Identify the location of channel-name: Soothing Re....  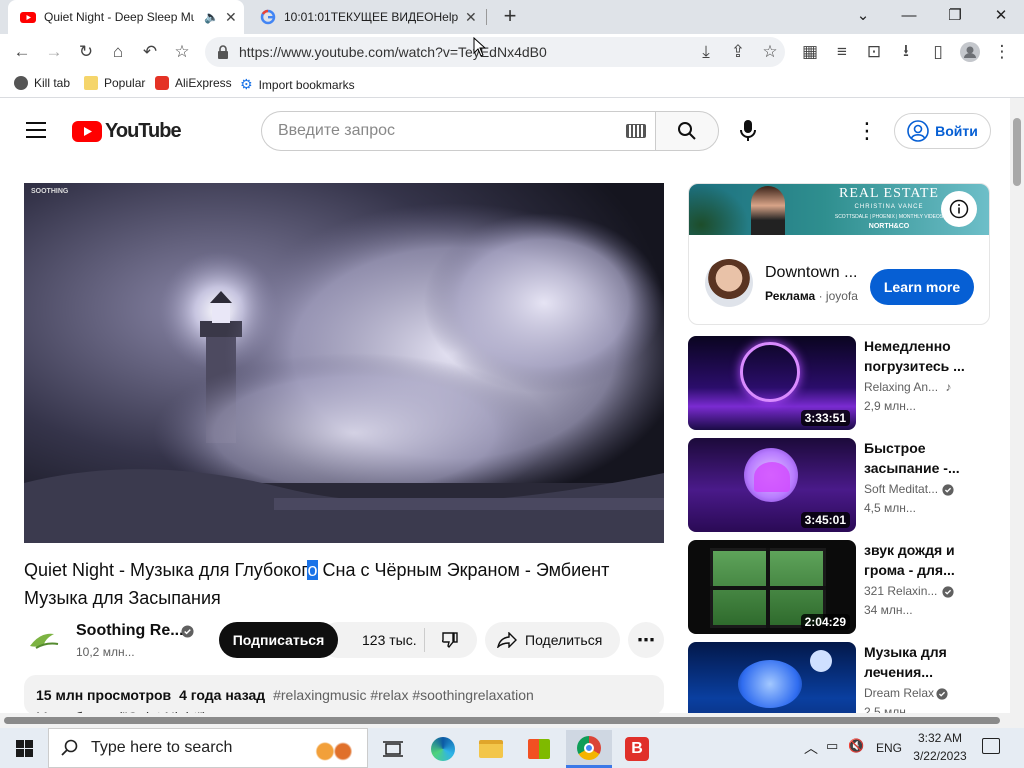
(130, 631).